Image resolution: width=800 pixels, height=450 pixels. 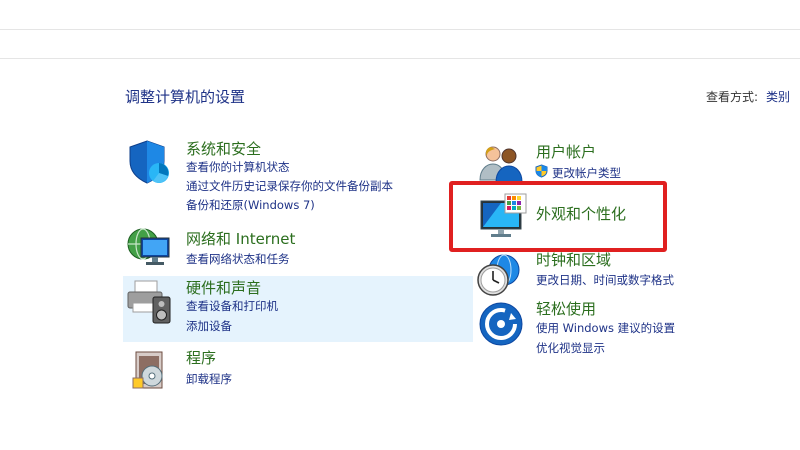 What do you see at coordinates (223, 148) in the screenshot?
I see `category-title-system-security: 系统和安全` at bounding box center [223, 148].